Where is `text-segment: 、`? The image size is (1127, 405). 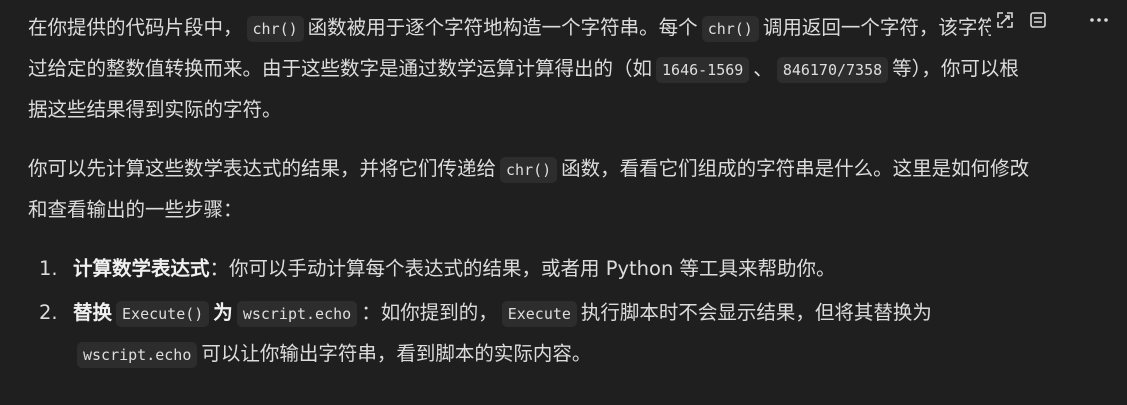
text-segment: 、 is located at coordinates (763, 68).